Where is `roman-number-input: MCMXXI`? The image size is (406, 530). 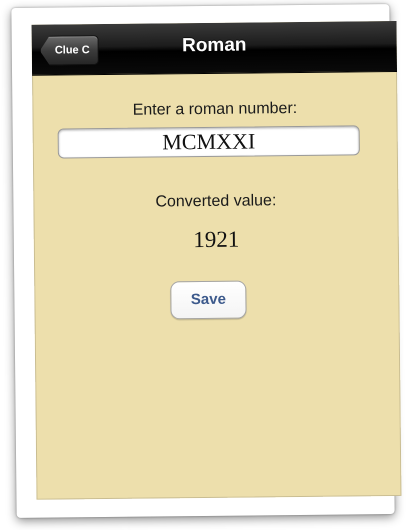
roman-number-input: MCMXXI is located at coordinates (208, 142).